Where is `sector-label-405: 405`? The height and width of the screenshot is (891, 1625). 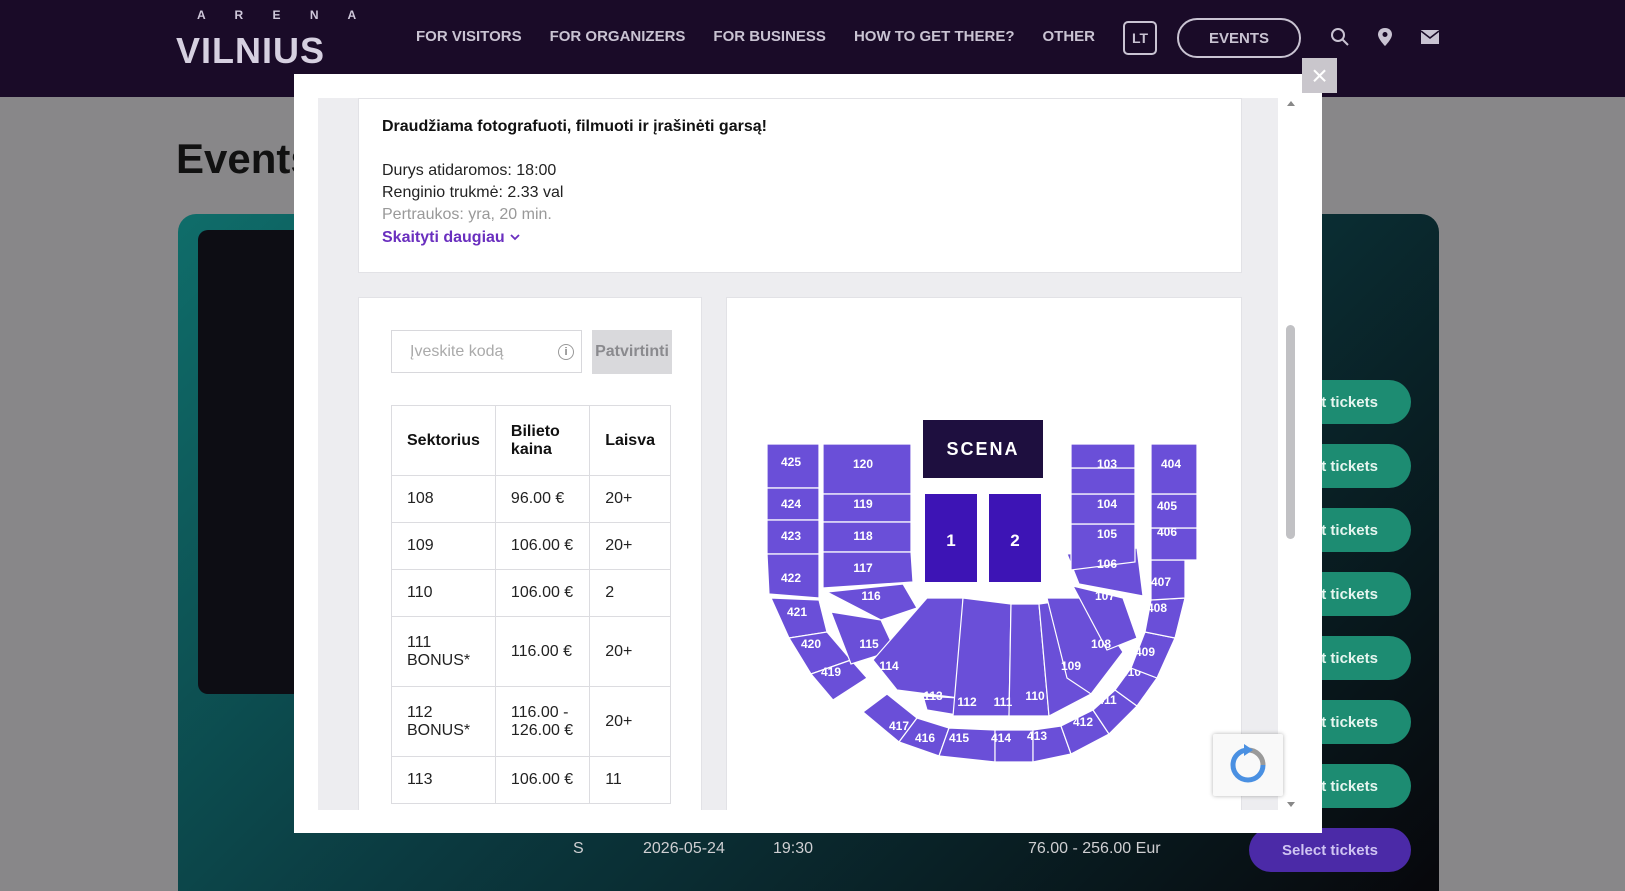
sector-label-405: 405 is located at coordinates (1167, 506).